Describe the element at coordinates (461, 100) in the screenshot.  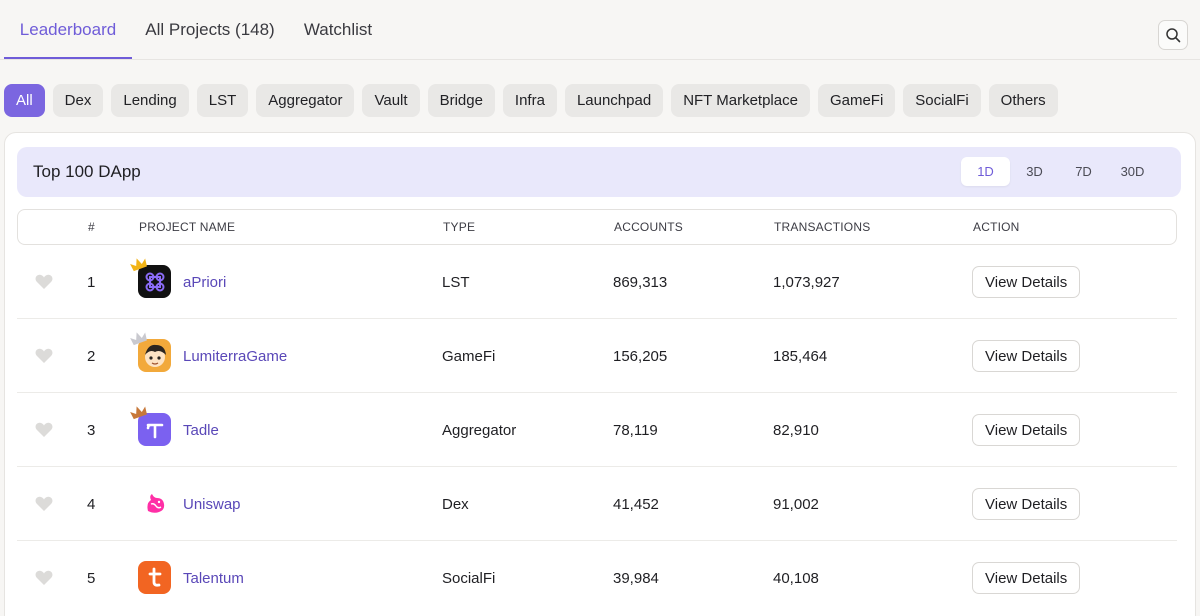
I see `filter-bridge: Bridge` at that location.